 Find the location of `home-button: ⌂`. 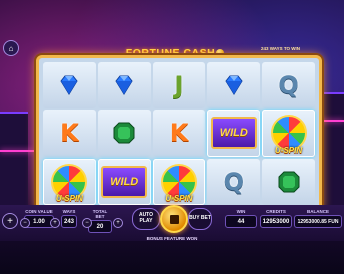

home-button: ⌂ is located at coordinates (11, 48).